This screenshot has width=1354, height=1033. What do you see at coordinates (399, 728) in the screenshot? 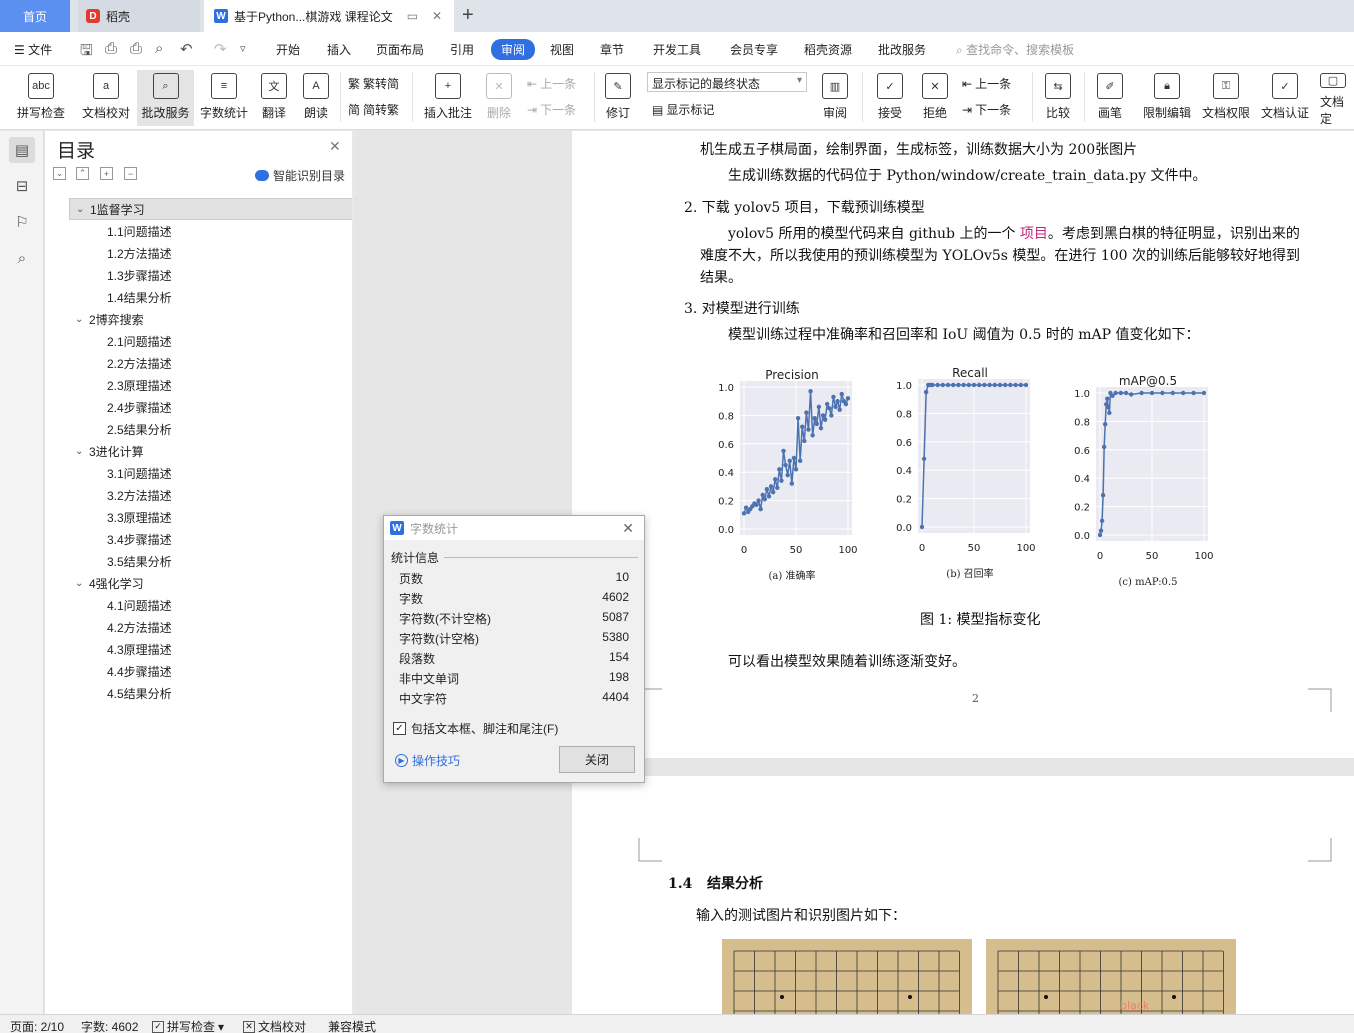
I see `checkbox-checked-icon: ✓` at bounding box center [399, 728].